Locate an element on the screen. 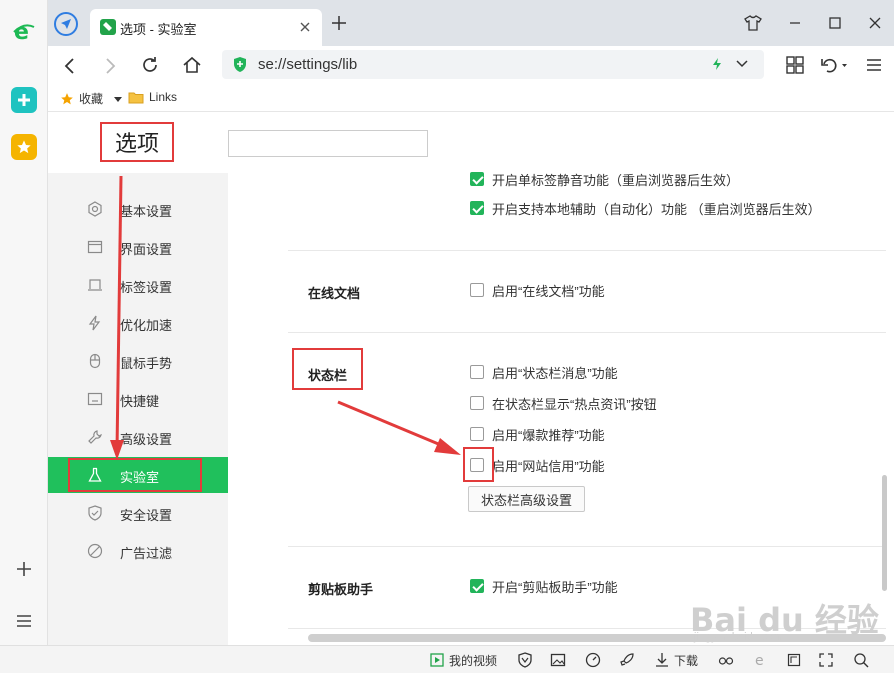 The width and height of the screenshot is (894, 673). sidebar-item-mouse-gesture: 鼠标手势 is located at coordinates (138, 361).